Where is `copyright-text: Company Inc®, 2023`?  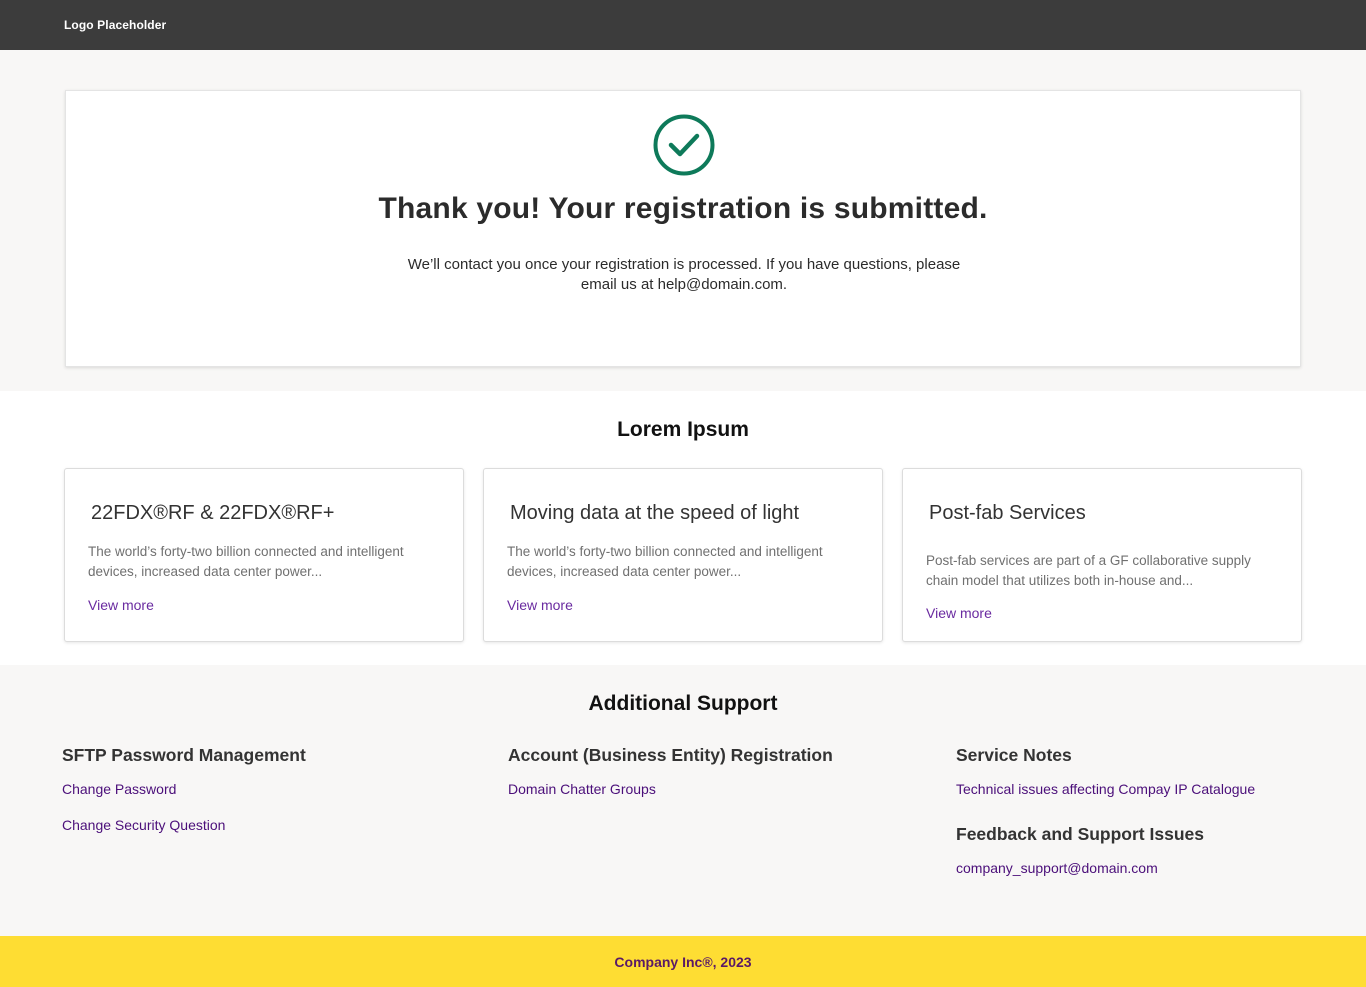 copyright-text: Company Inc®, 2023 is located at coordinates (683, 961).